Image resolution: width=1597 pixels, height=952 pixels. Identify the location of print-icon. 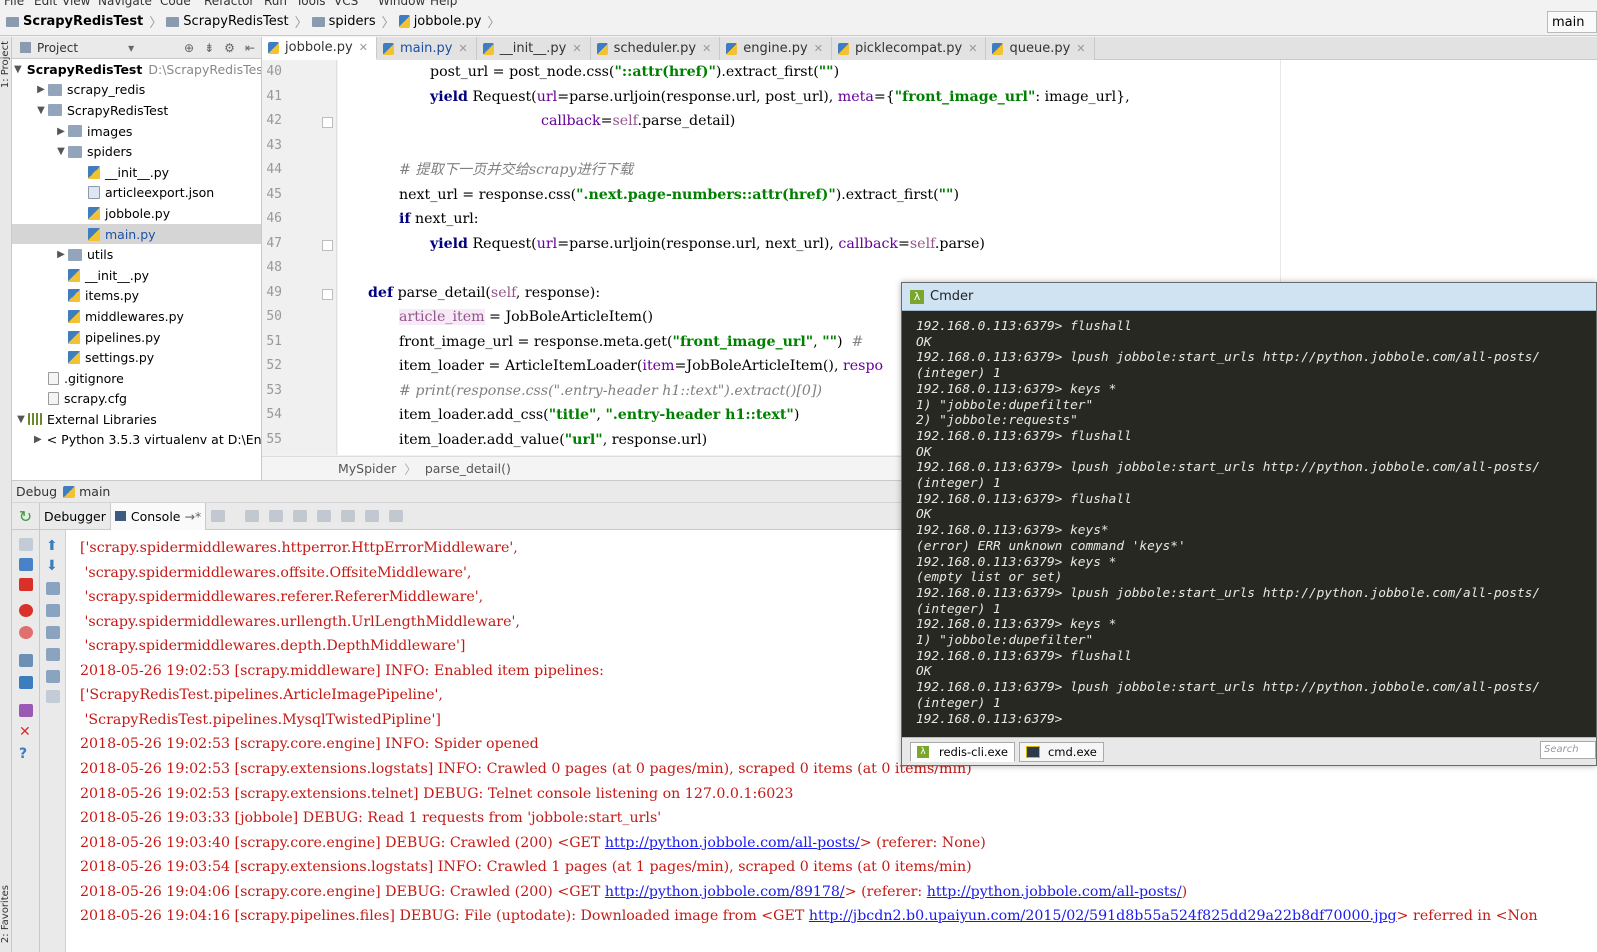
(53, 632).